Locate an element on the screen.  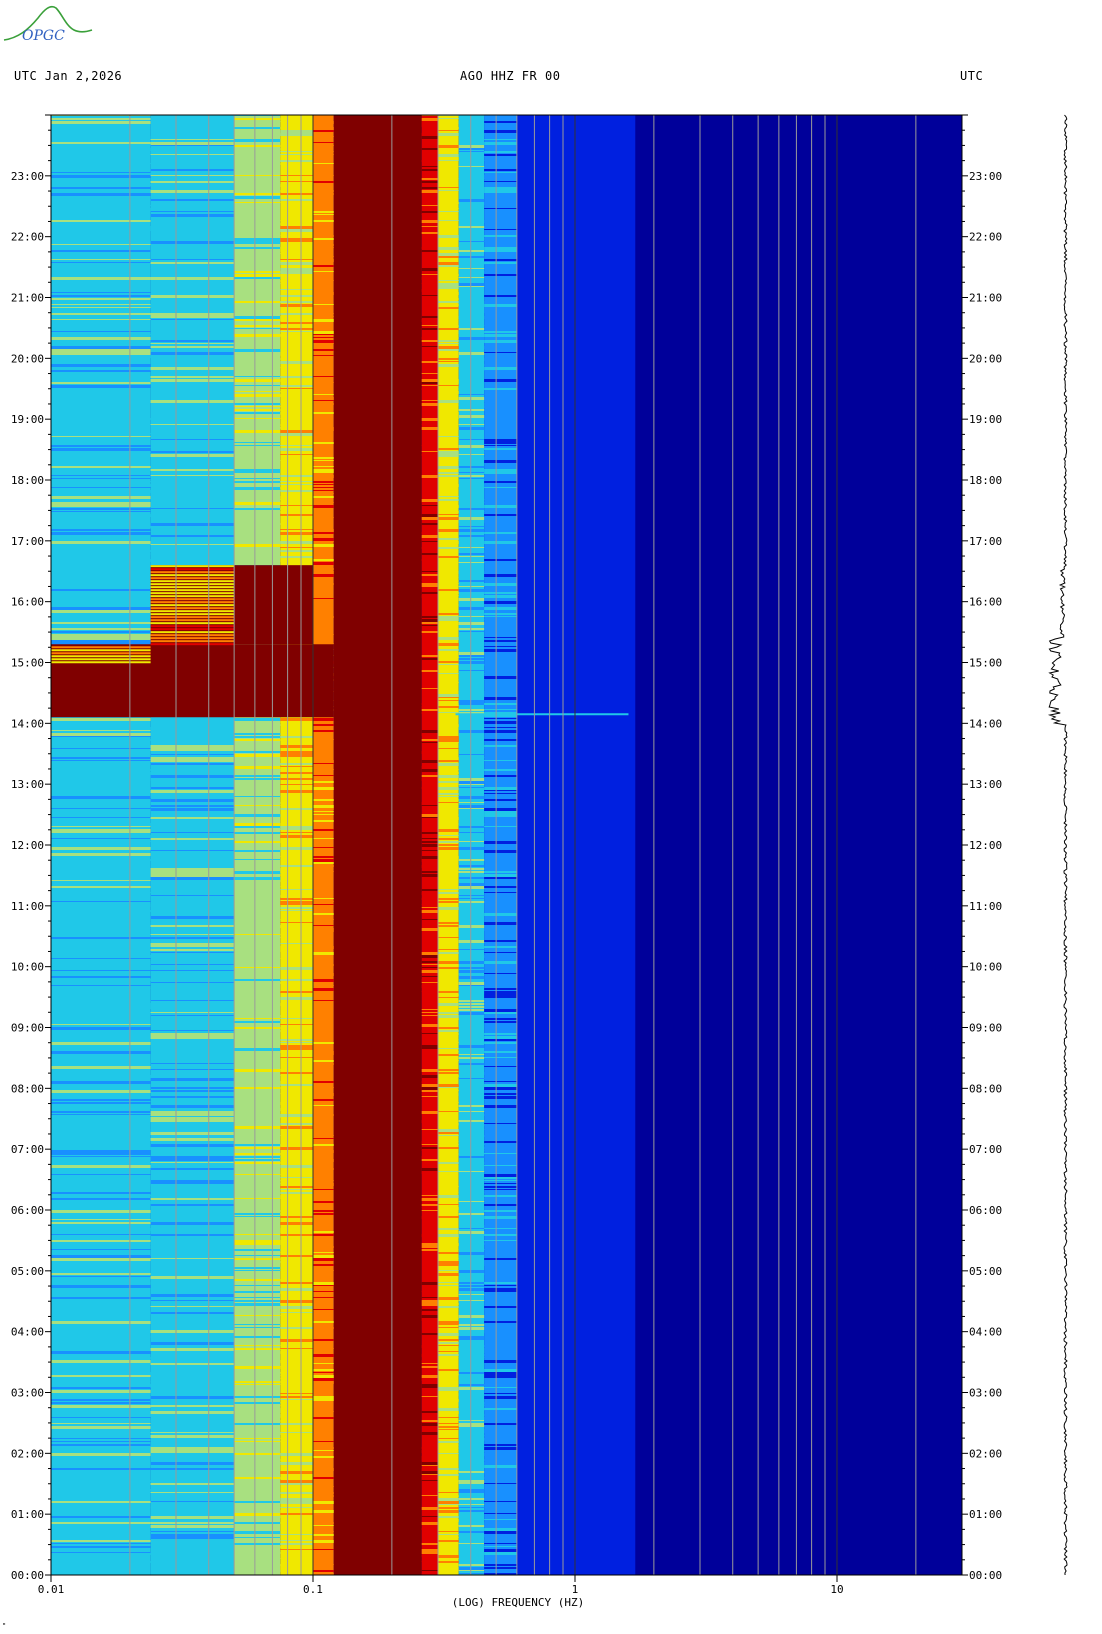
seismogram-waveform is located at coordinates (1057, 845).